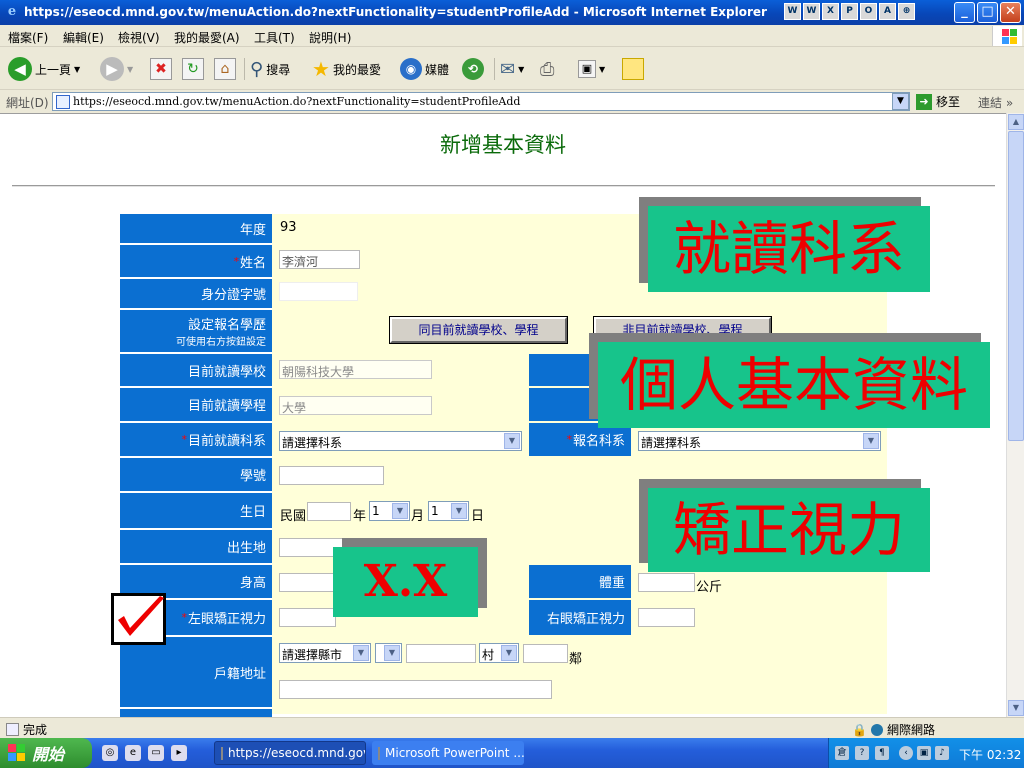 Image resolution: width=1024 pixels, height=768 pixels. Describe the element at coordinates (318, 291) in the screenshot. I see `id-input` at that location.